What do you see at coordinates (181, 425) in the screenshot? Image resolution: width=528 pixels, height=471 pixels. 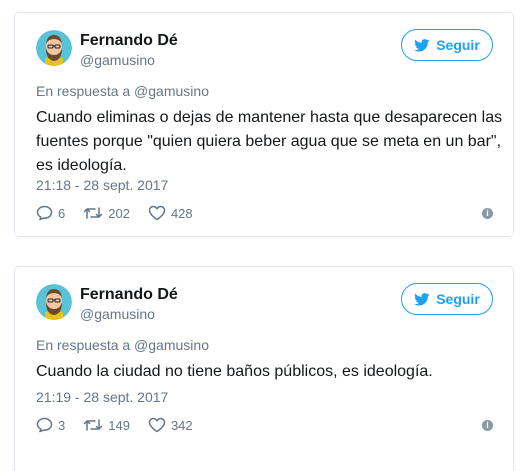 I see `like-count: 342` at bounding box center [181, 425].